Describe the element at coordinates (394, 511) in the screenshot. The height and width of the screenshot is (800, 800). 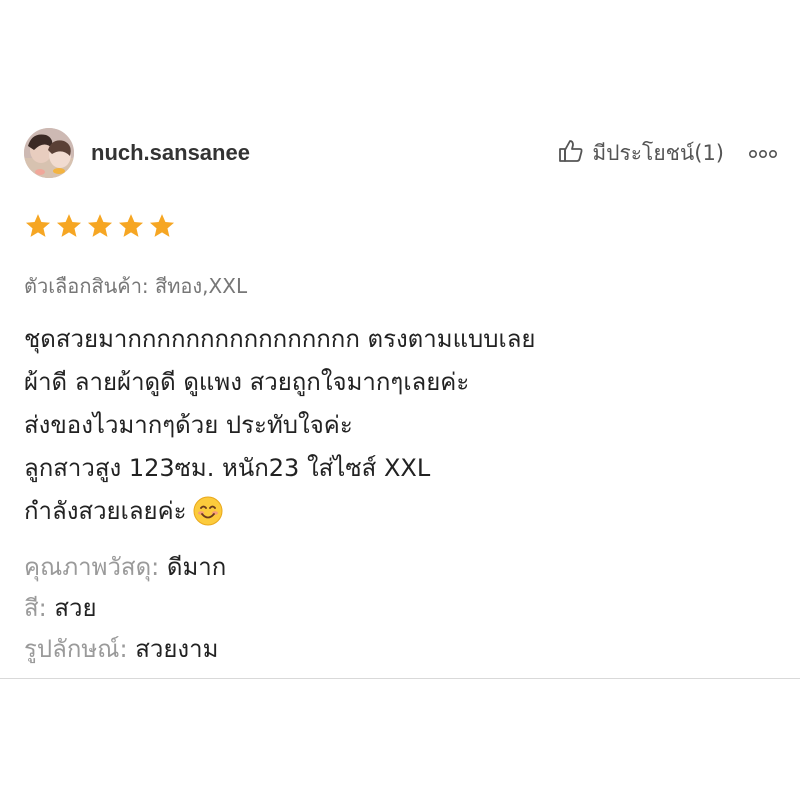
I see `review-text-line-last: กำลังสวยเลยค่ะ` at that location.